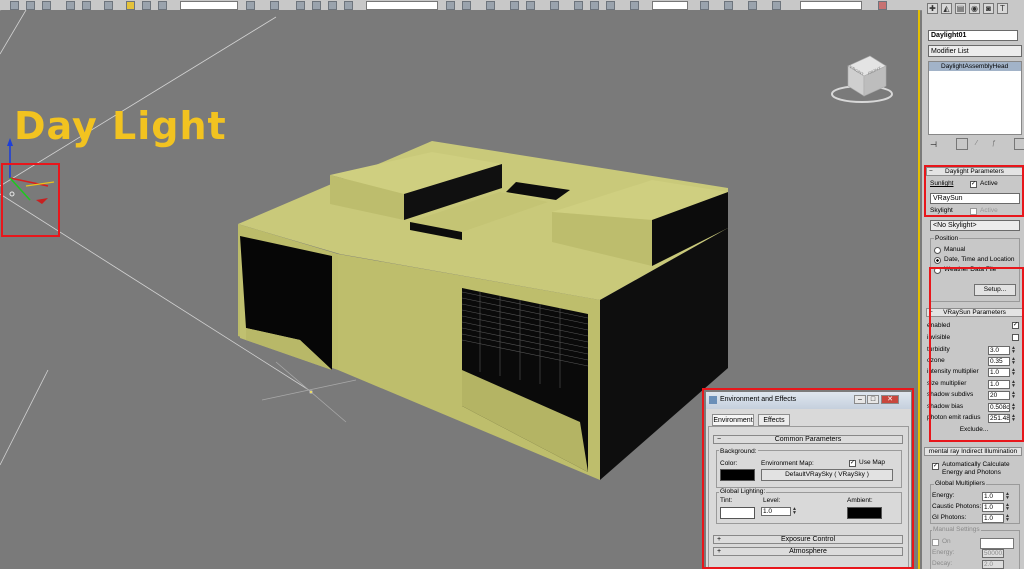 The width and height of the screenshot is (1024, 569). What do you see at coordinates (988, 8) in the screenshot?
I see `display-tab-icon: ◙` at bounding box center [988, 8].